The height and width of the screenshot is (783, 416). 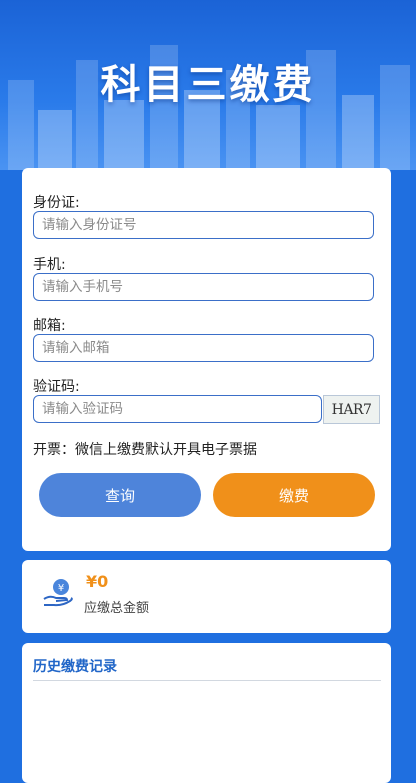 I want to click on phone-input, so click(x=203, y=287).